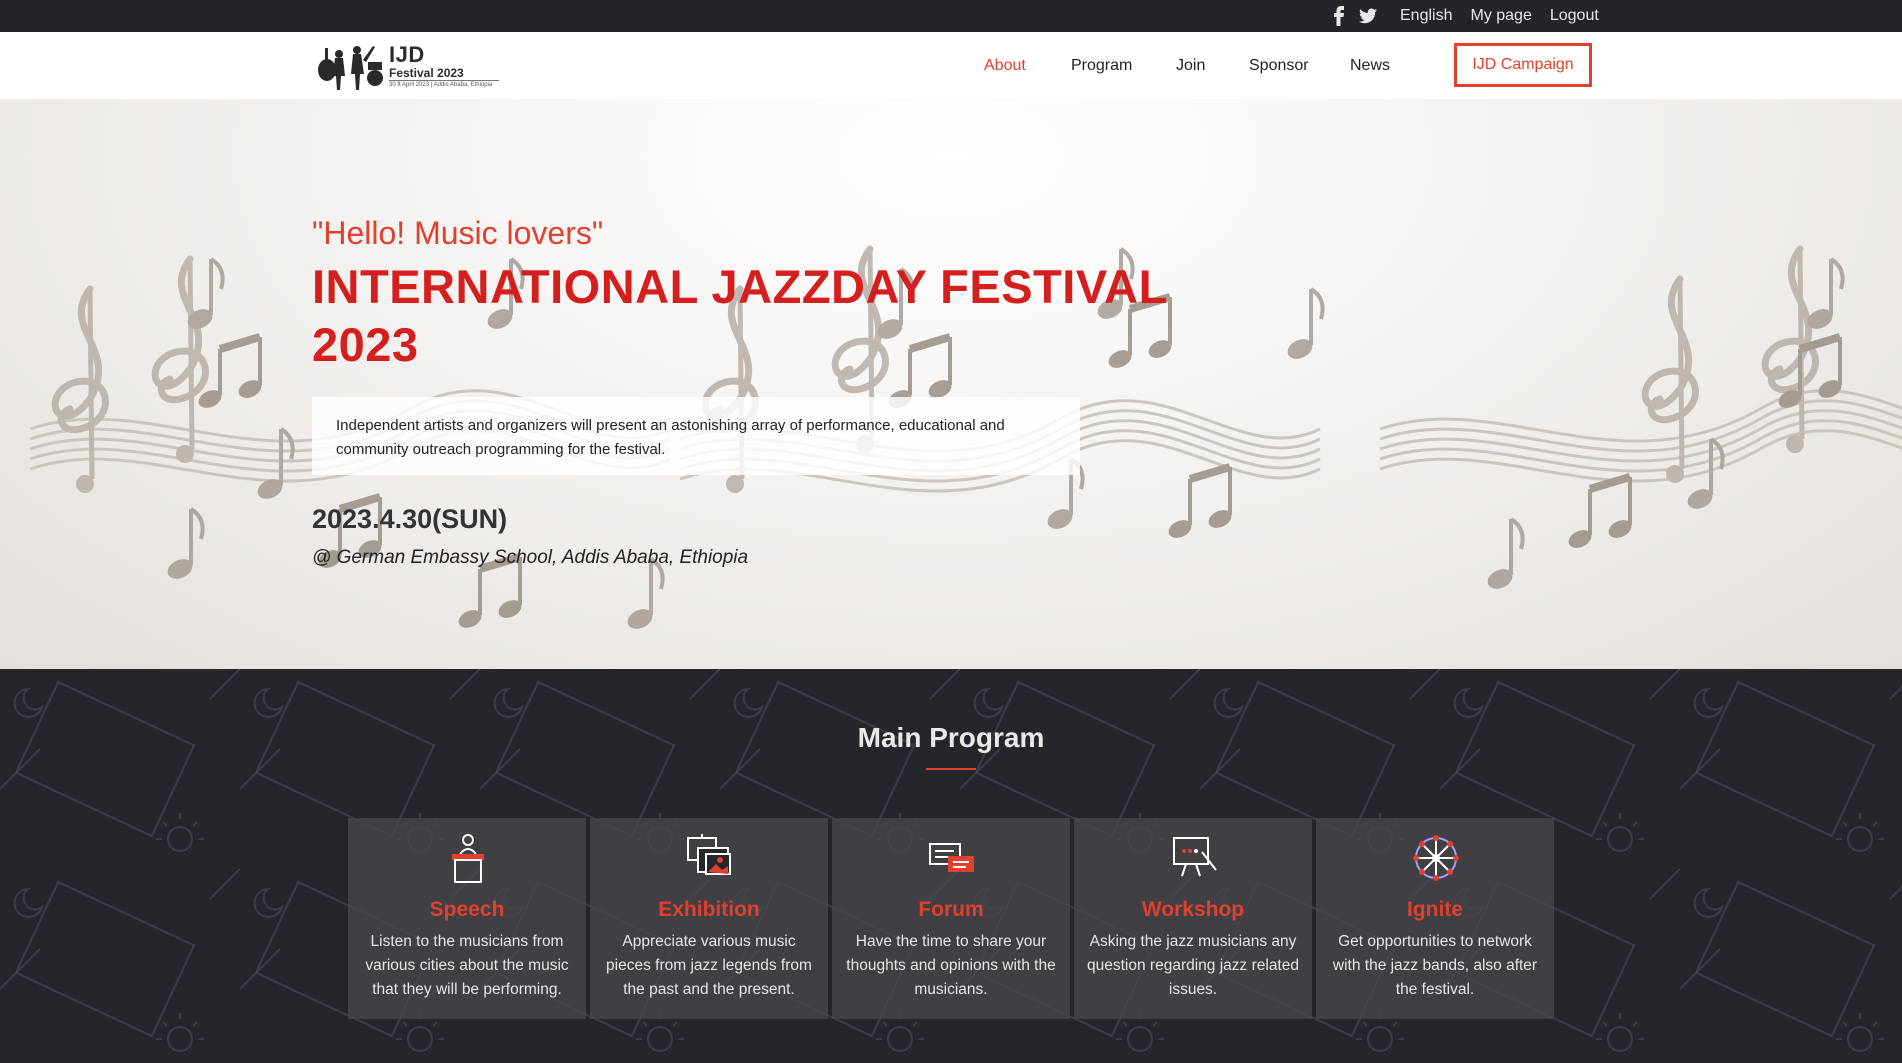 This screenshot has height=1063, width=1902. Describe the element at coordinates (951, 769) in the screenshot. I see `heading-underline` at that location.